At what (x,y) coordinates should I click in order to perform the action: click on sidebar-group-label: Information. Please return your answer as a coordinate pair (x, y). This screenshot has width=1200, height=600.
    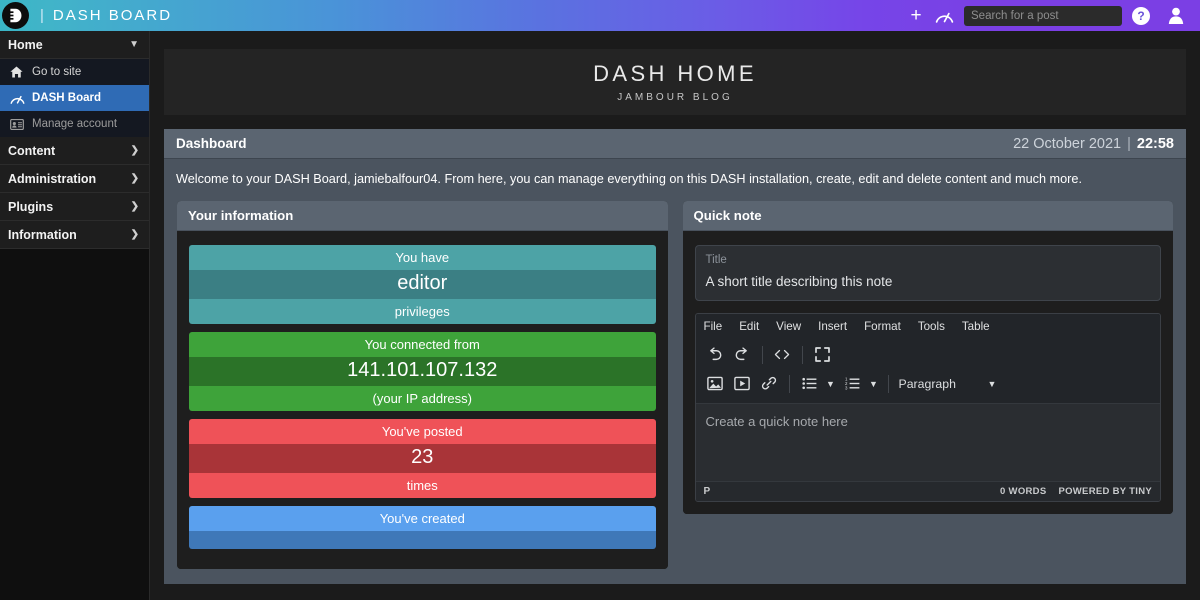
    Looking at the image, I should click on (42, 234).